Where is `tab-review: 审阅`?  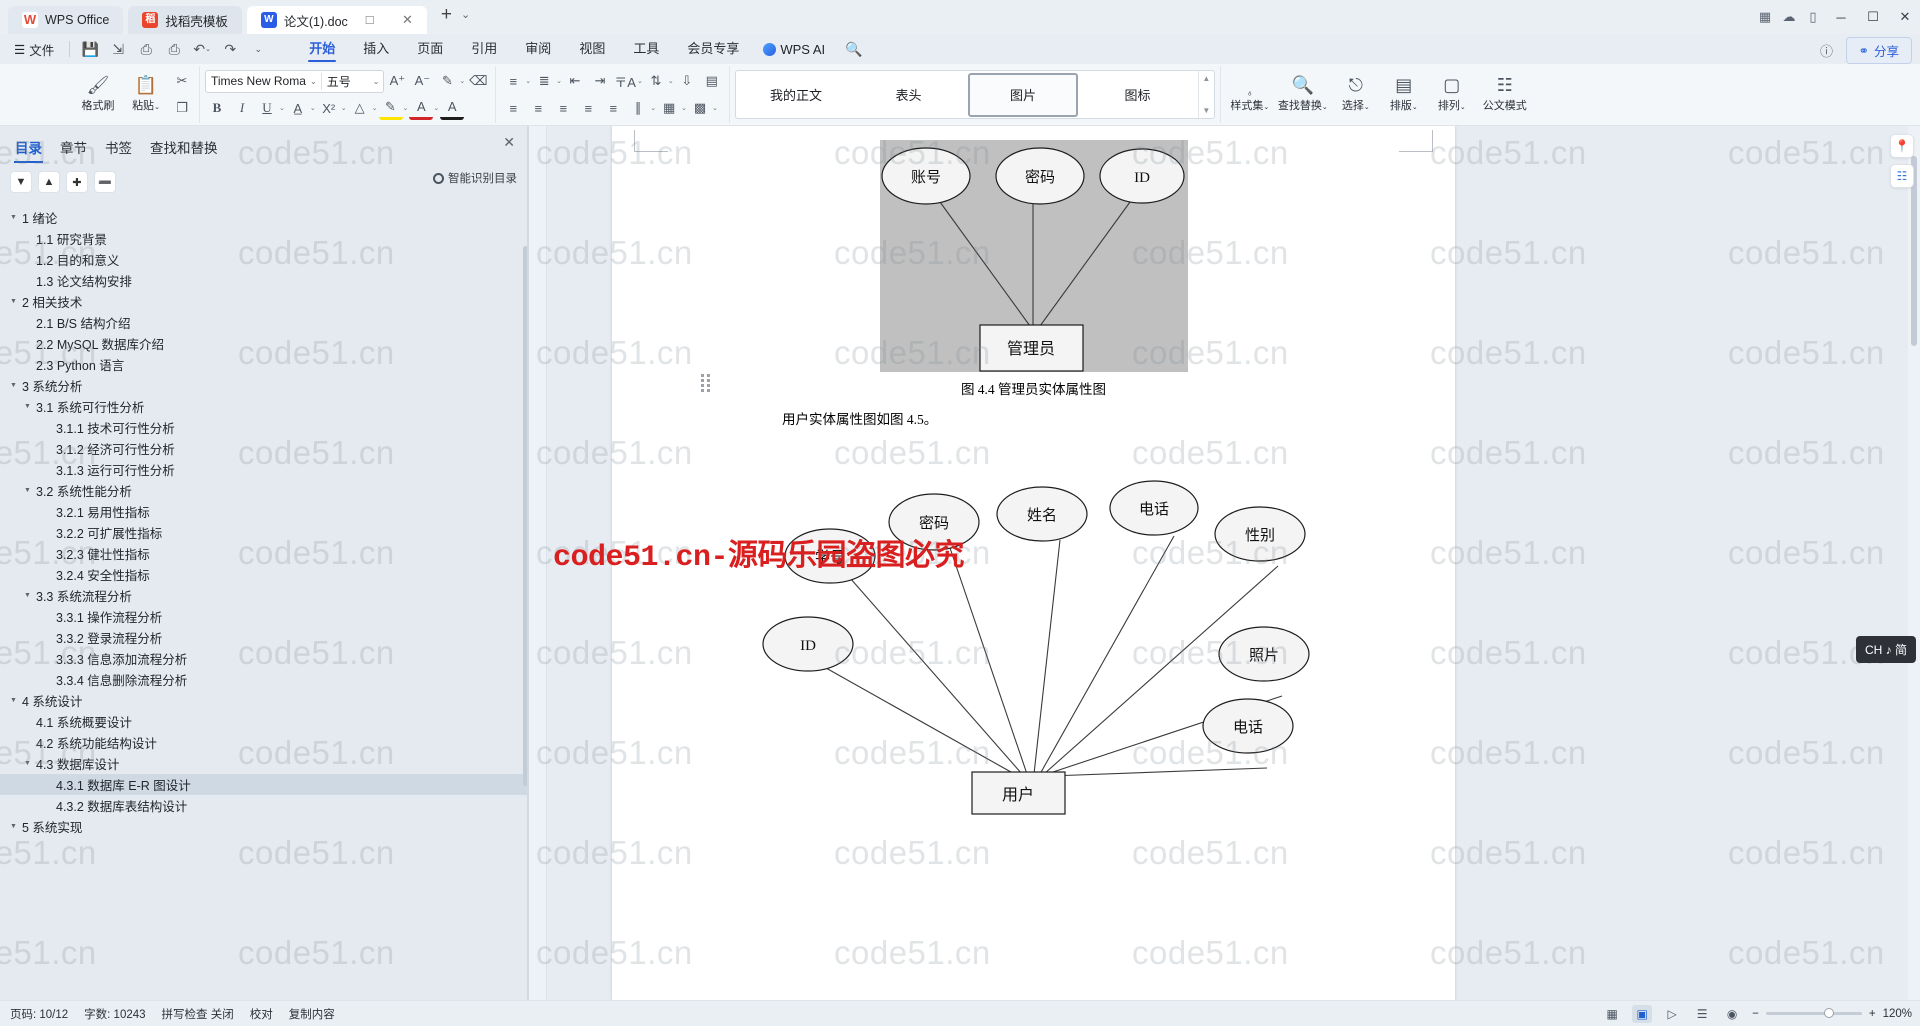 tab-review: 审阅 is located at coordinates (538, 49).